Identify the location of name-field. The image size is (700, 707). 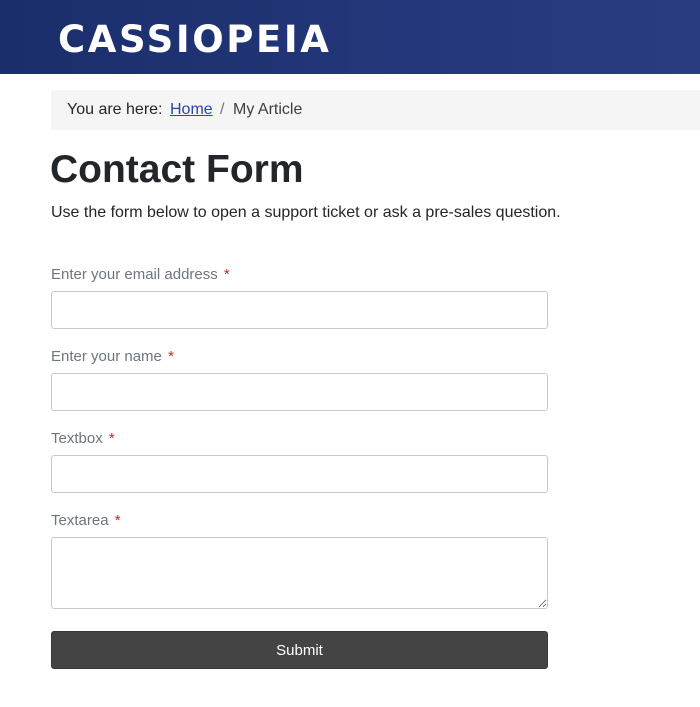
(299, 392).